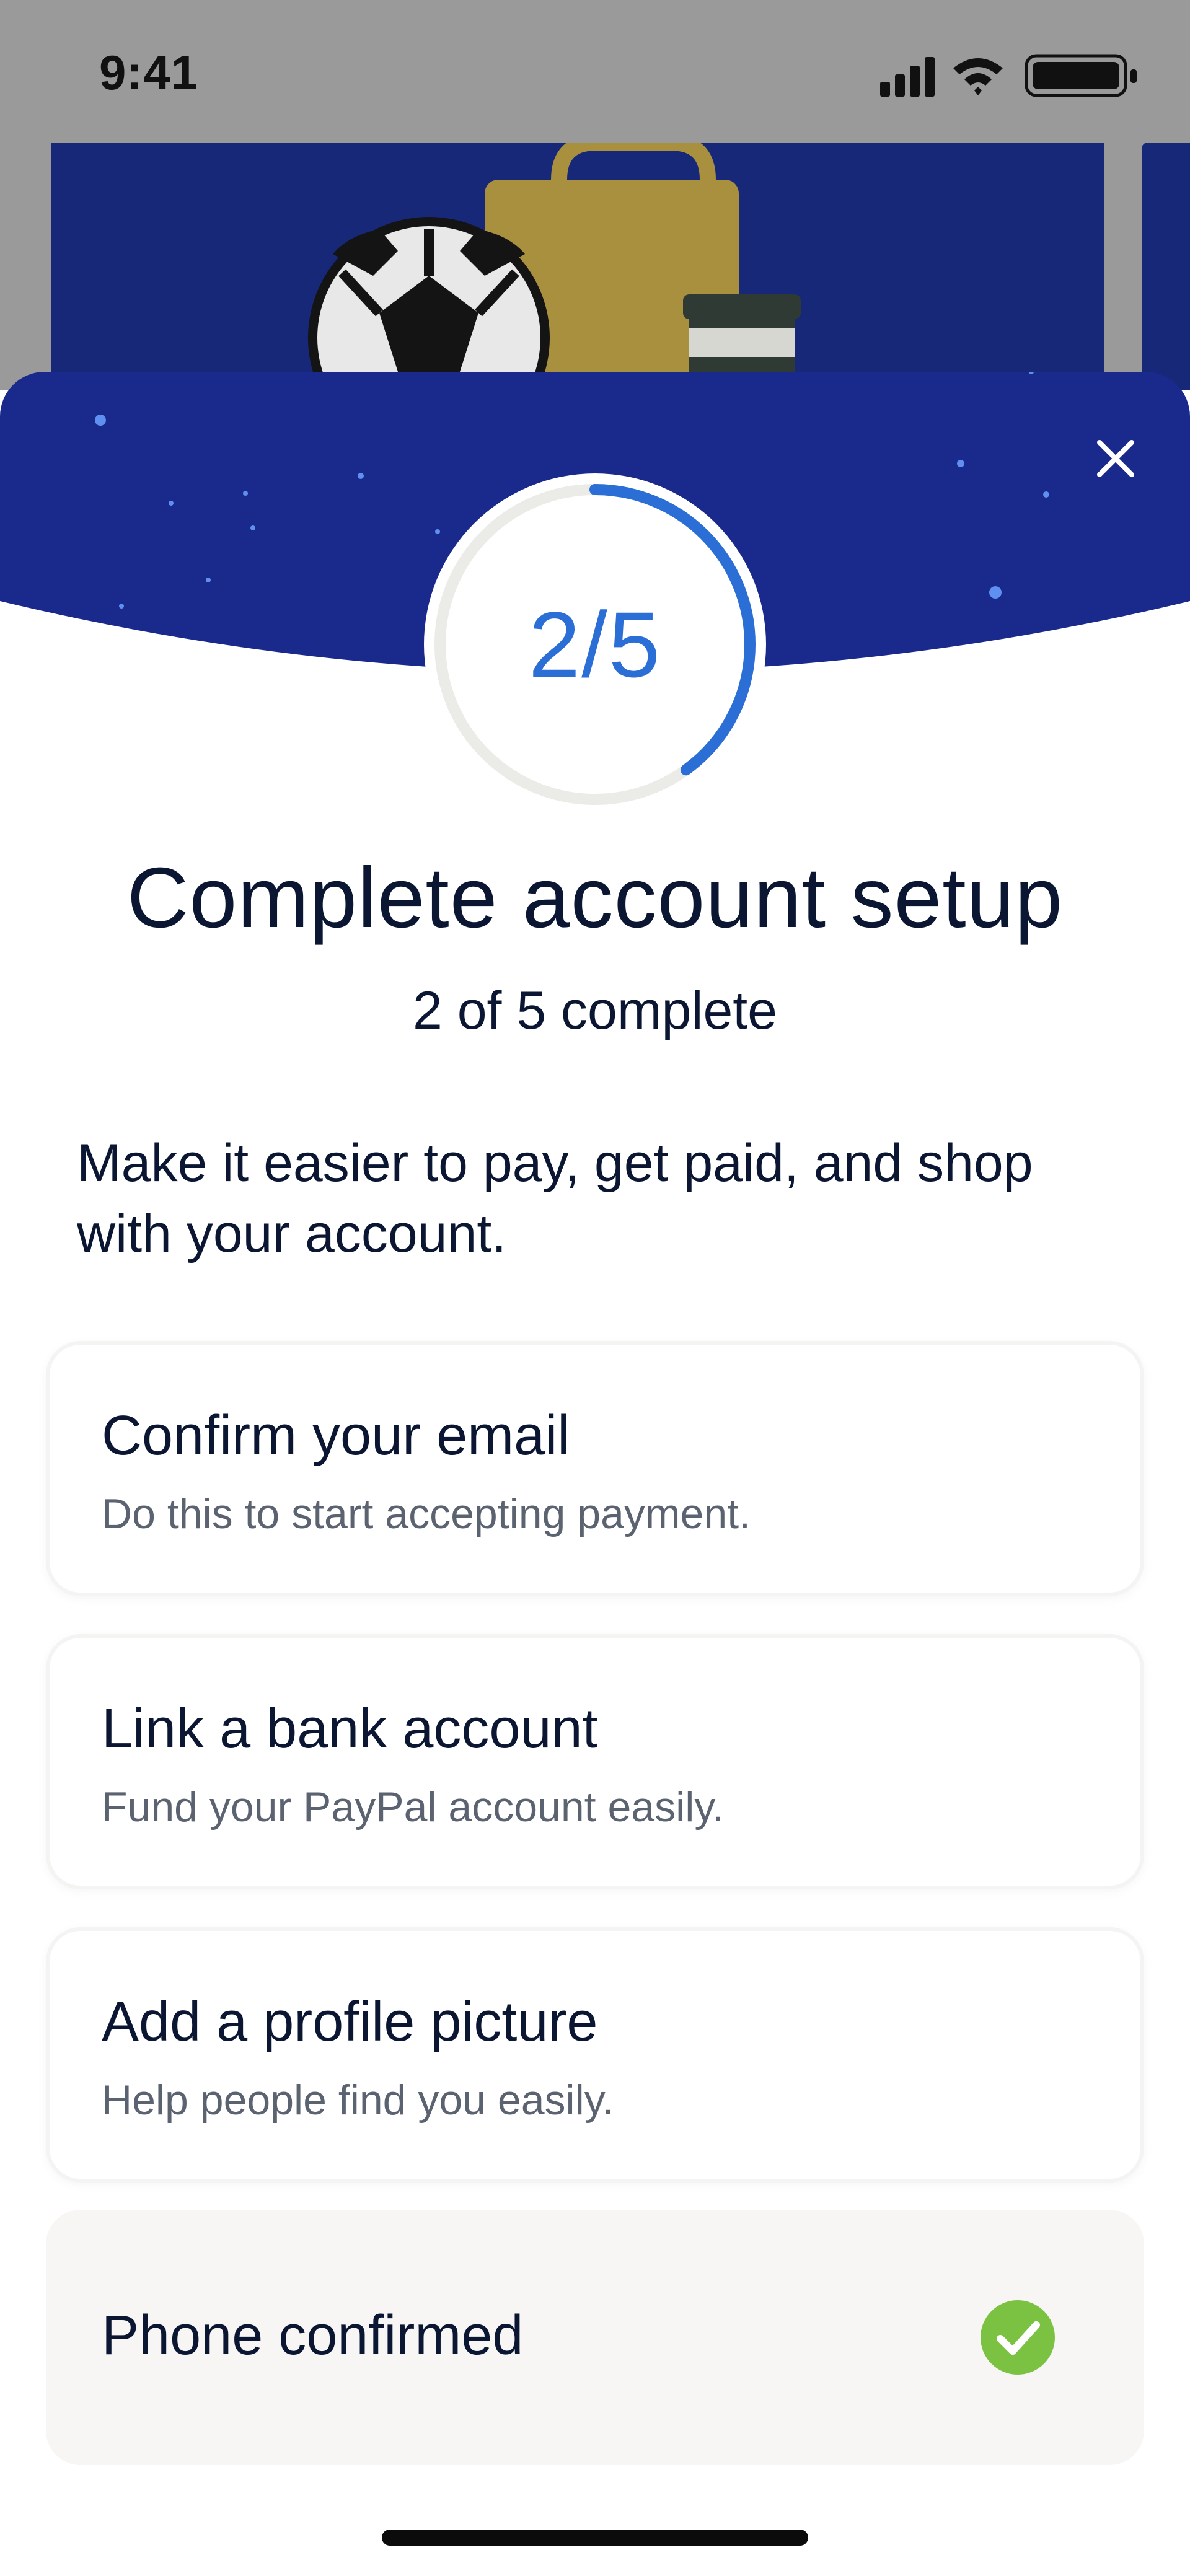 The width and height of the screenshot is (1190, 2576). What do you see at coordinates (358, 2101) in the screenshot?
I see `task-subtitle: Help people find you easily.` at bounding box center [358, 2101].